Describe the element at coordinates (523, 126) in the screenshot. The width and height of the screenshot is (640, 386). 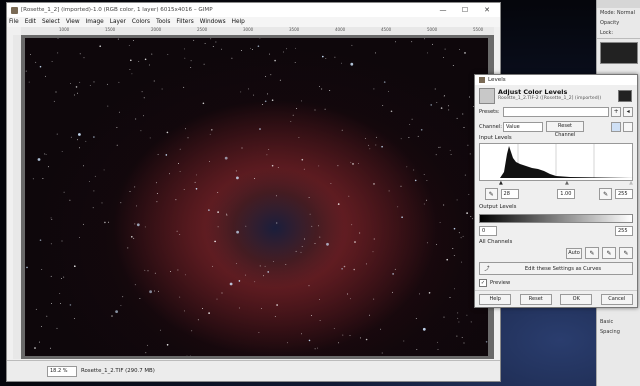
I see `channel-combo: Value` at that location.